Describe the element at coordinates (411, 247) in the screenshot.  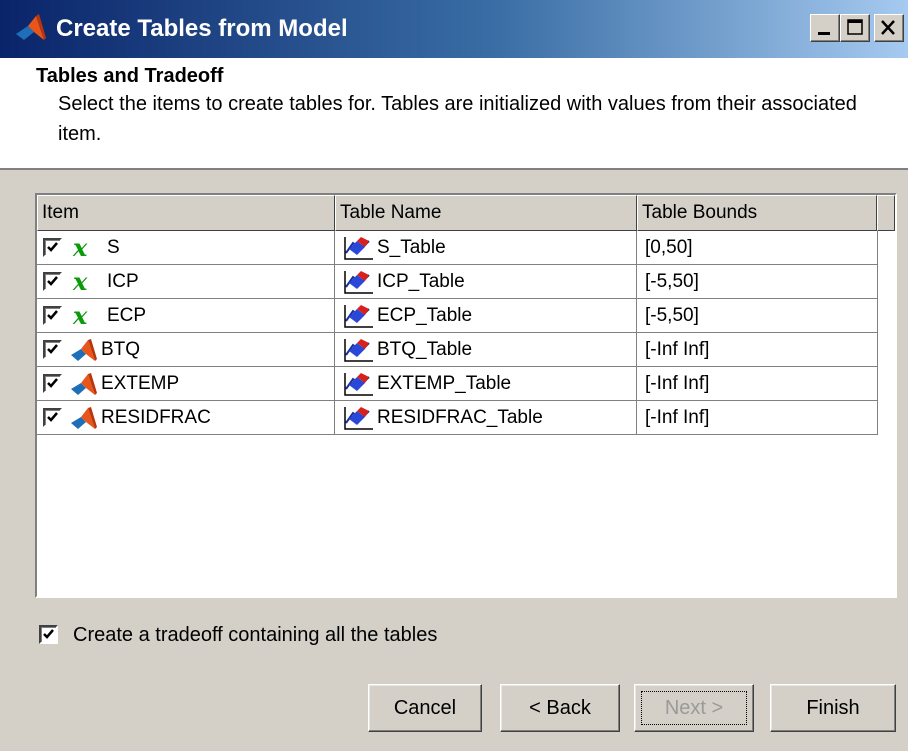
I see `table-name-label: S_Table` at that location.